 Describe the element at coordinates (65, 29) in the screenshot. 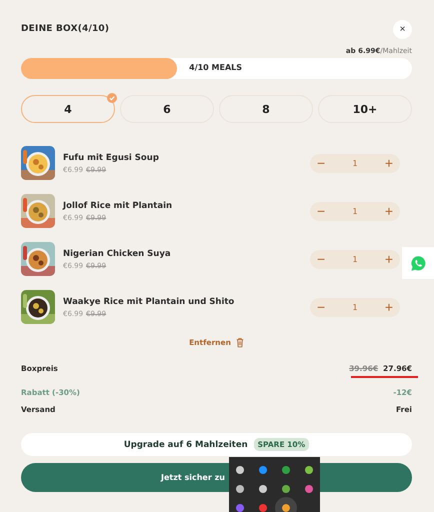

I see `box-title: DEINE BOX(4/10)` at that location.